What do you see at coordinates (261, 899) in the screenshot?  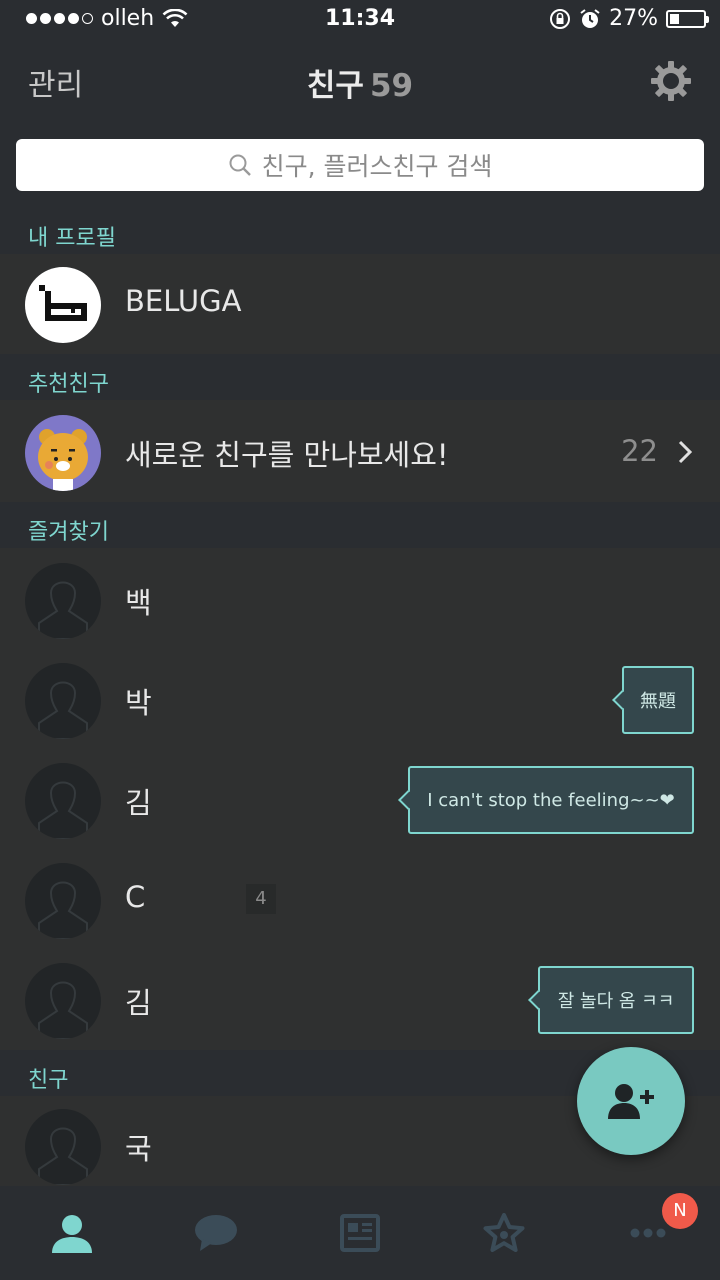 I see `member-count-badge: 4` at bounding box center [261, 899].